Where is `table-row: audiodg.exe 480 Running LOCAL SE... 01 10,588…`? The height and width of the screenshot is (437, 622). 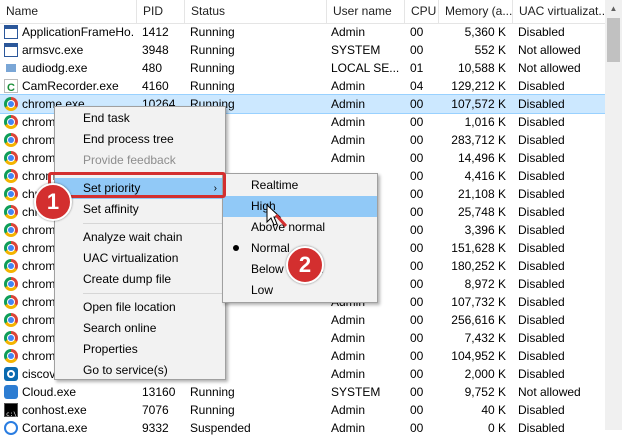
table-row: audiodg.exe 480 Running LOCAL SE... 01 10,588… is located at coordinates (302, 68).